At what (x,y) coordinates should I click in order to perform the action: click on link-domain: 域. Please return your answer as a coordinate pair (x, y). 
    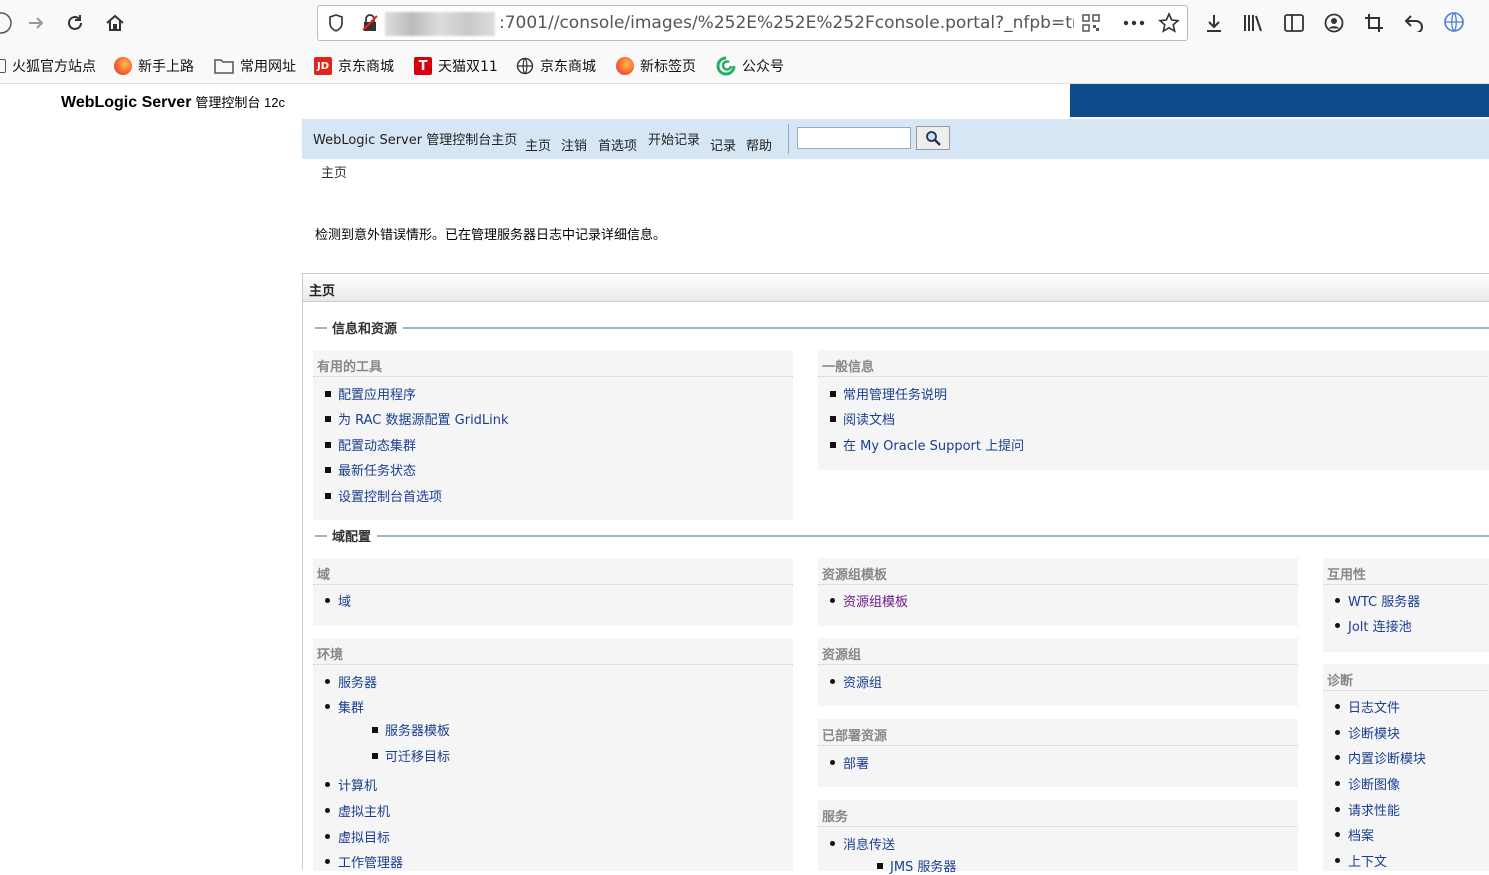
    Looking at the image, I should click on (338, 600).